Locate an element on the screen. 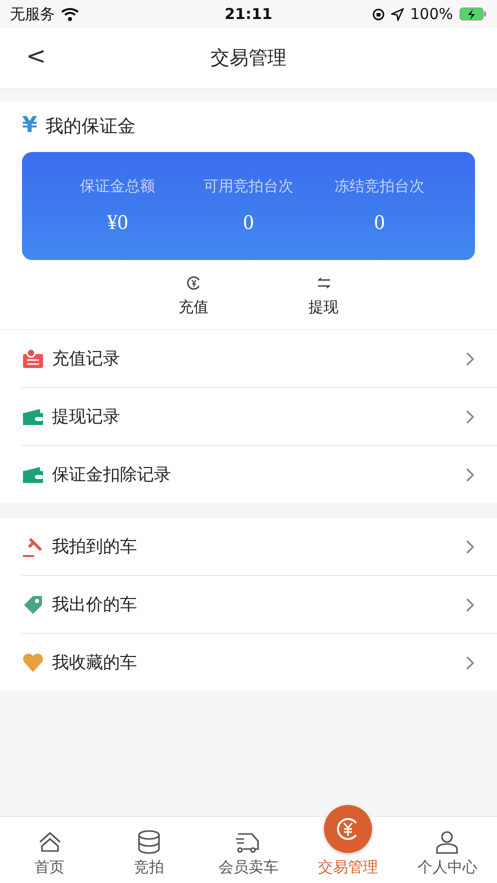 The width and height of the screenshot is (497, 883). rotation-lock-icon is located at coordinates (379, 14).